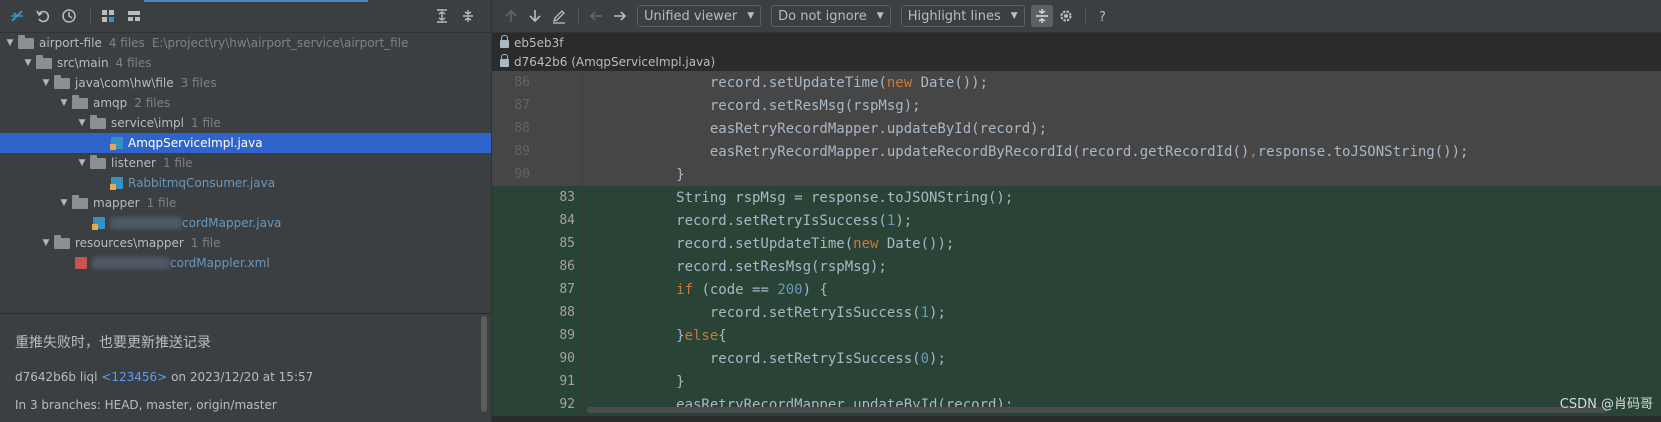 Image resolution: width=1661 pixels, height=422 pixels. What do you see at coordinates (220, 263) in the screenshot?
I see `file-name: cordMappler.xml` at bounding box center [220, 263].